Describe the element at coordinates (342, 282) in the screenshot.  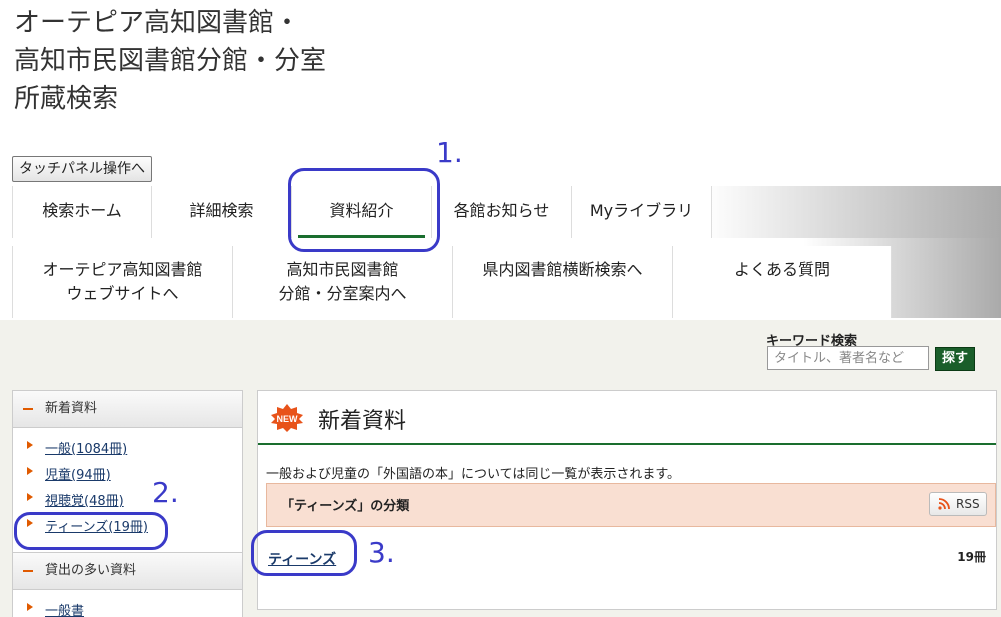
I see `link-branch-guide: 高知市民図書館 分館・分室案内へ` at that location.